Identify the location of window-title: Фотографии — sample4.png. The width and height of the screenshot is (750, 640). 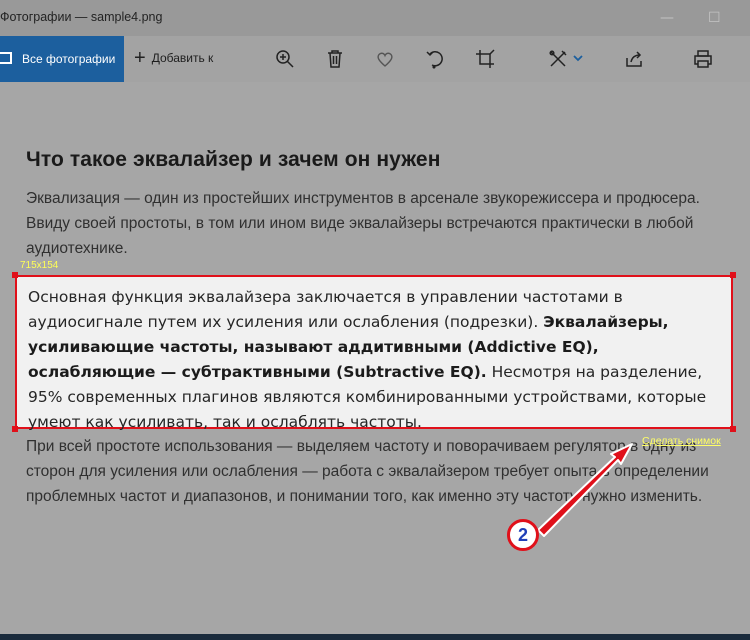
(81, 17).